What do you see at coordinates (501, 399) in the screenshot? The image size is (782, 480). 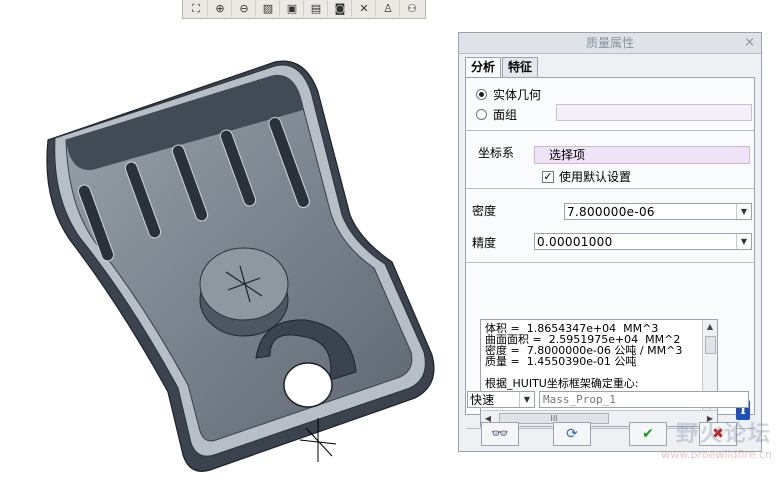 I see `compute-mode-combo: 快速 ▼` at bounding box center [501, 399].